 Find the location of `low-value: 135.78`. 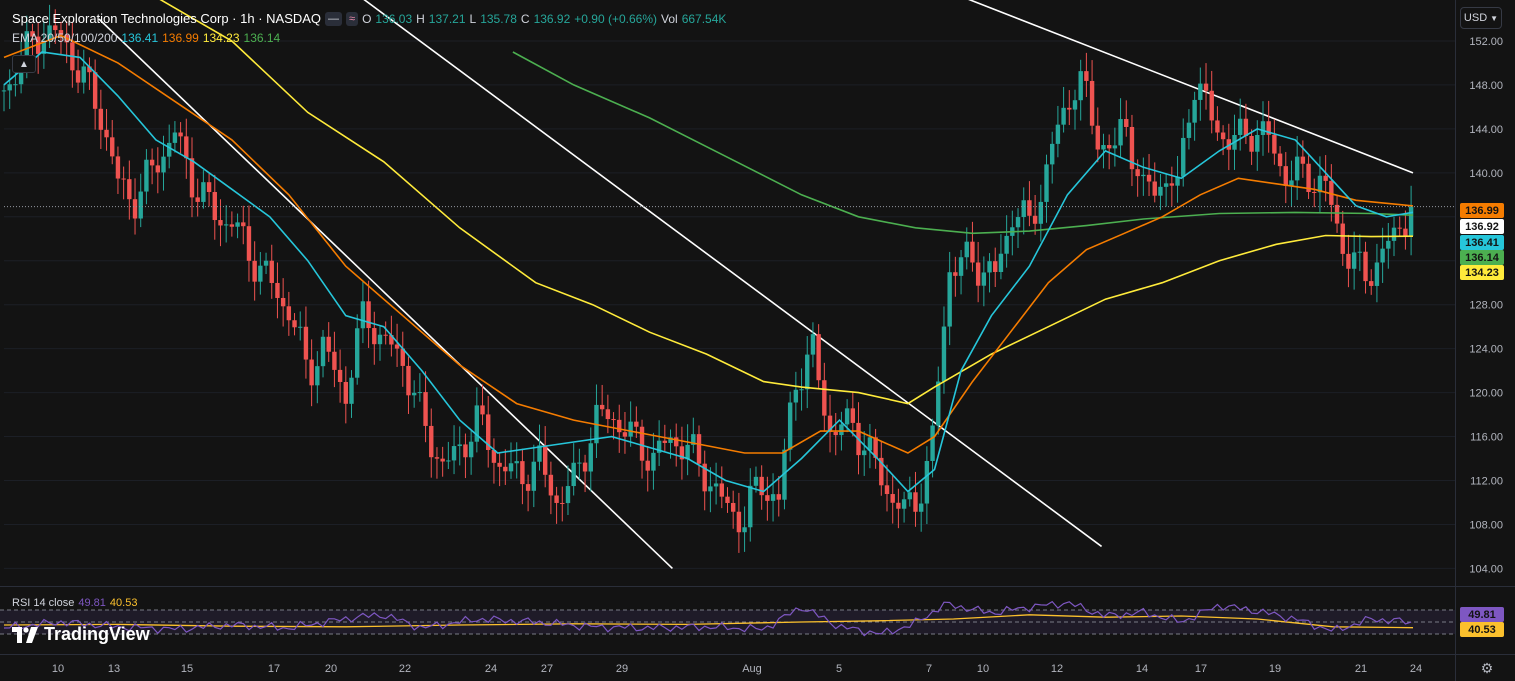

low-value: 135.78 is located at coordinates (498, 18).